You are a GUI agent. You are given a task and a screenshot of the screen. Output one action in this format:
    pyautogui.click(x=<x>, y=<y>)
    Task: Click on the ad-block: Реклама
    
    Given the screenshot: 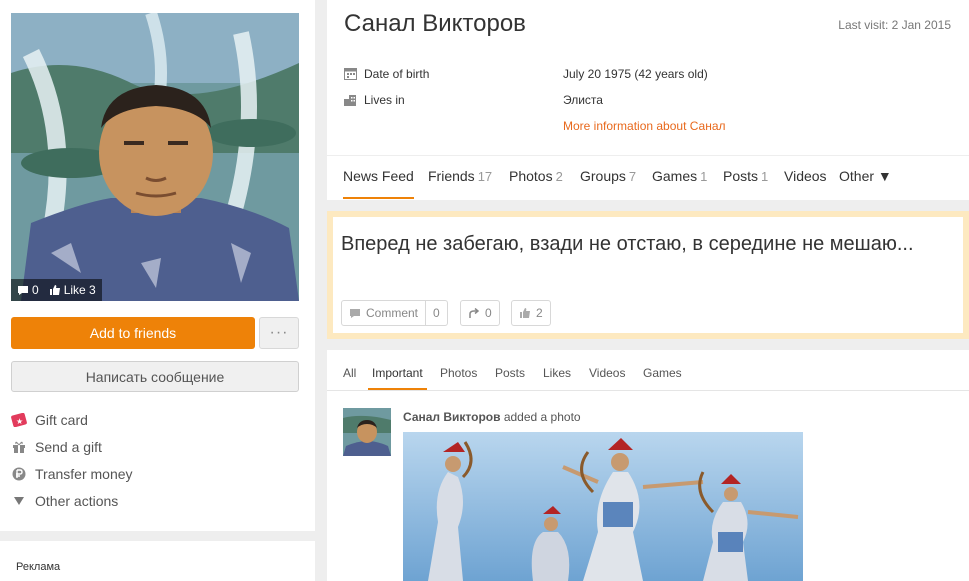 What is the action you would take?
    pyautogui.click(x=157, y=561)
    